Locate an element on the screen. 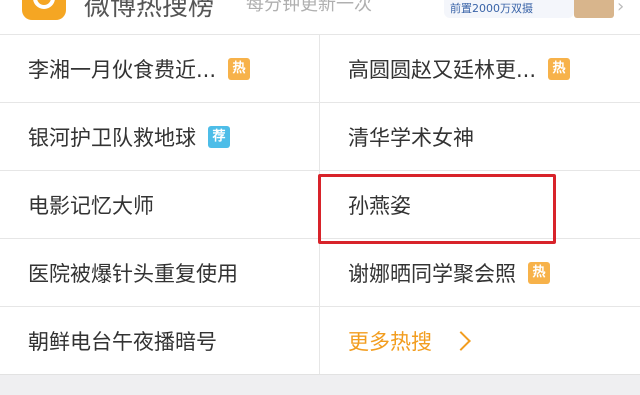 The width and height of the screenshot is (640, 395). more-hot-searches-link: 更多热搜 is located at coordinates (480, 341).